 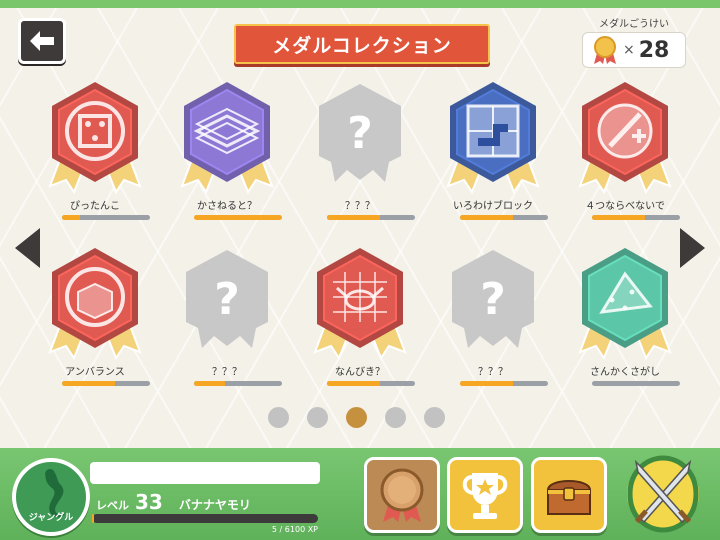 I want to click on trophy-button, so click(x=485, y=495).